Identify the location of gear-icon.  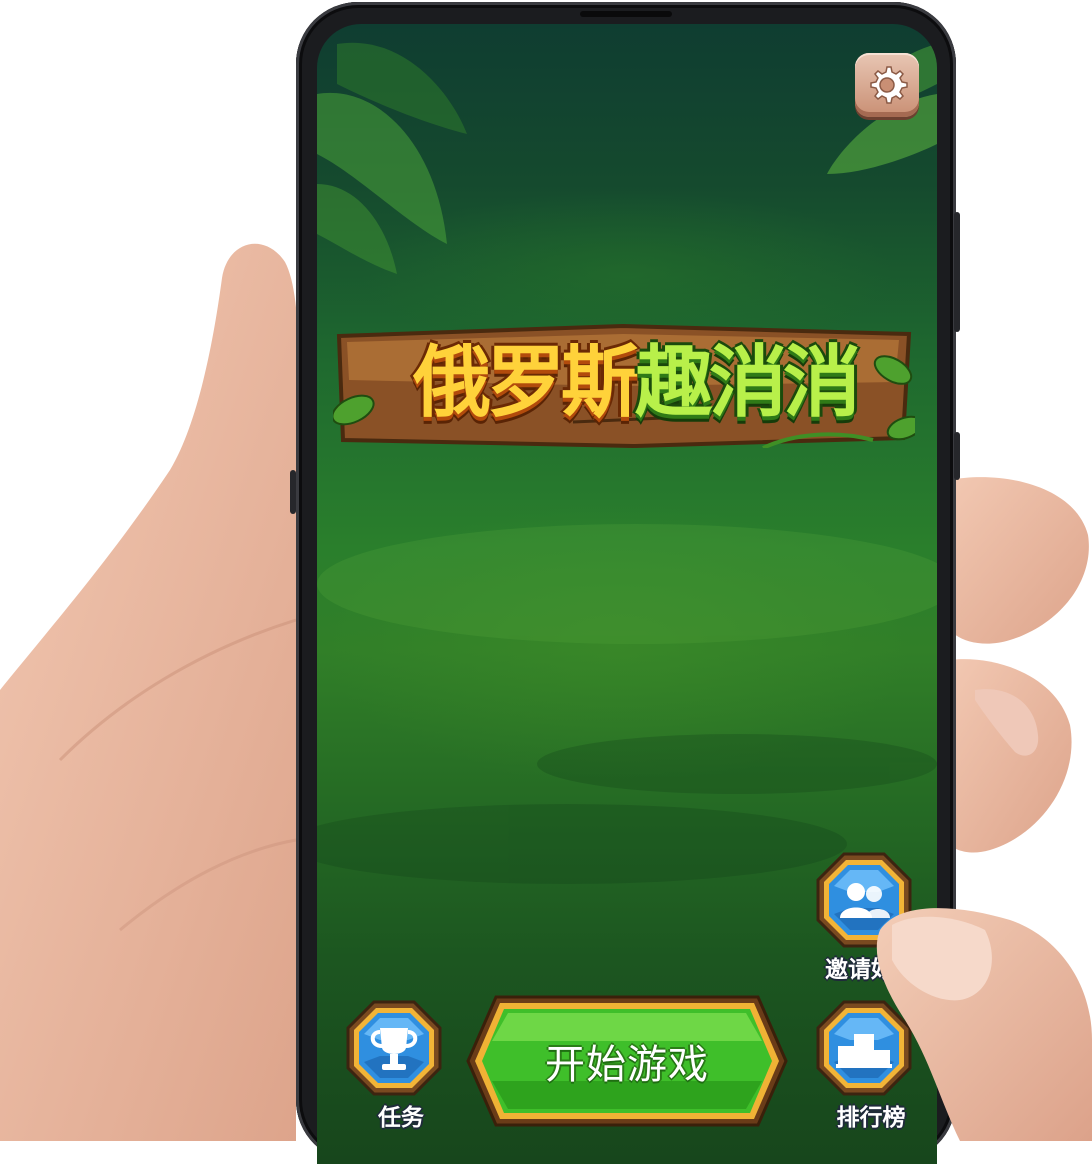
(889, 85).